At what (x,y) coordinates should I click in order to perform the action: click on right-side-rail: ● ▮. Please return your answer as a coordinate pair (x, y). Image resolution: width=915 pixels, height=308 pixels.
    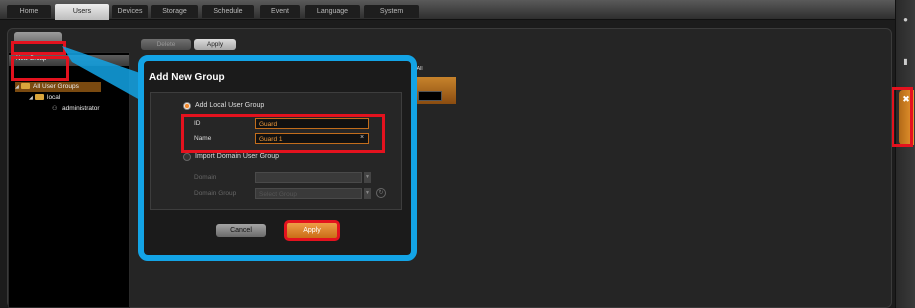
    Looking at the image, I should click on (905, 154).